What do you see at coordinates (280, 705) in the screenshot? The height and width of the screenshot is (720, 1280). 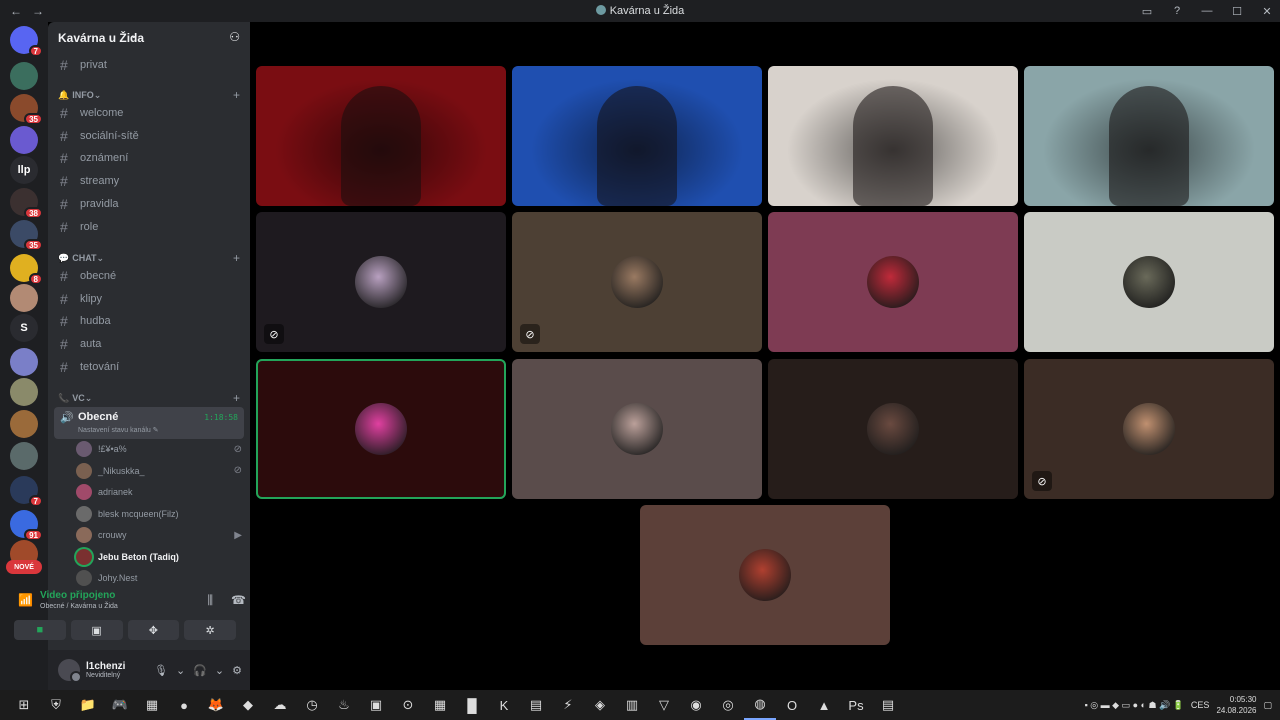 I see `taskbar-app-icon: ☁` at bounding box center [280, 705].